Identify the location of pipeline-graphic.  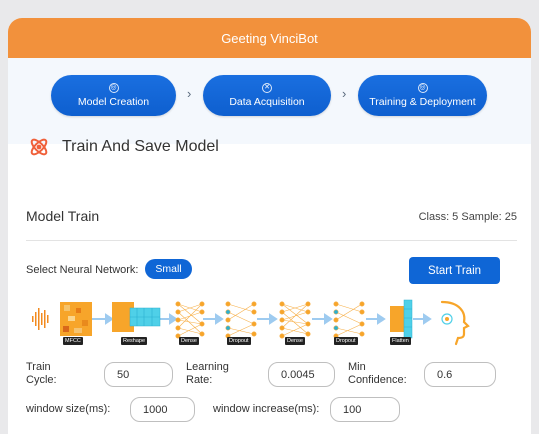
(251, 322).